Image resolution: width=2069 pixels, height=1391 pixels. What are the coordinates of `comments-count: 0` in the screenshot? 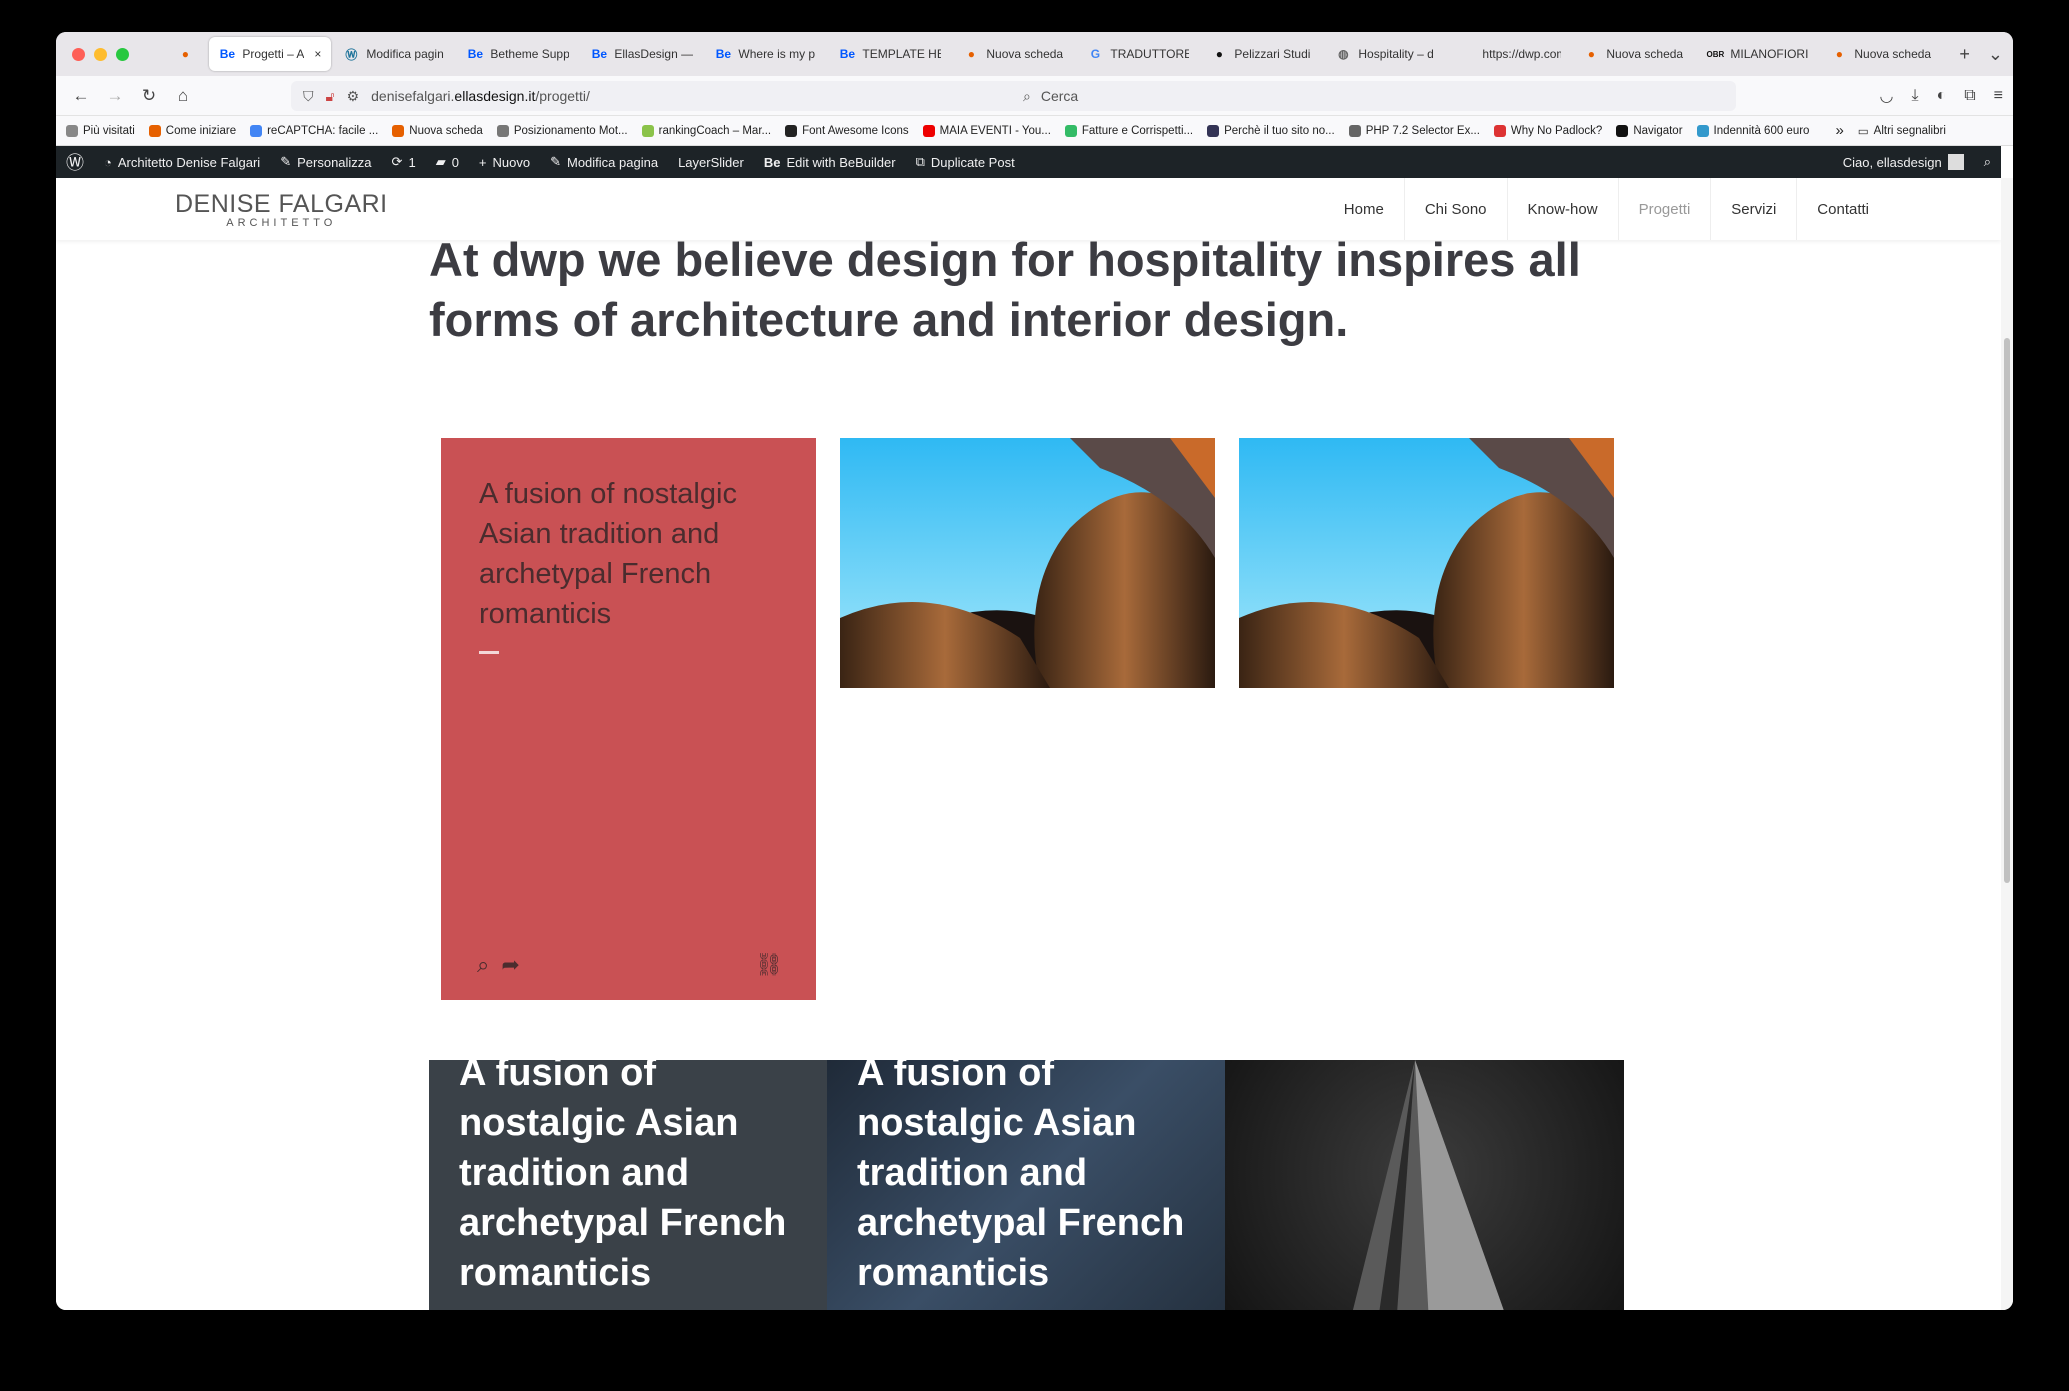 It's located at (455, 162).